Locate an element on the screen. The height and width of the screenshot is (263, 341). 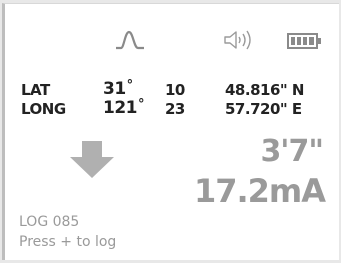
log-number: LOG 085 is located at coordinates (49, 222).